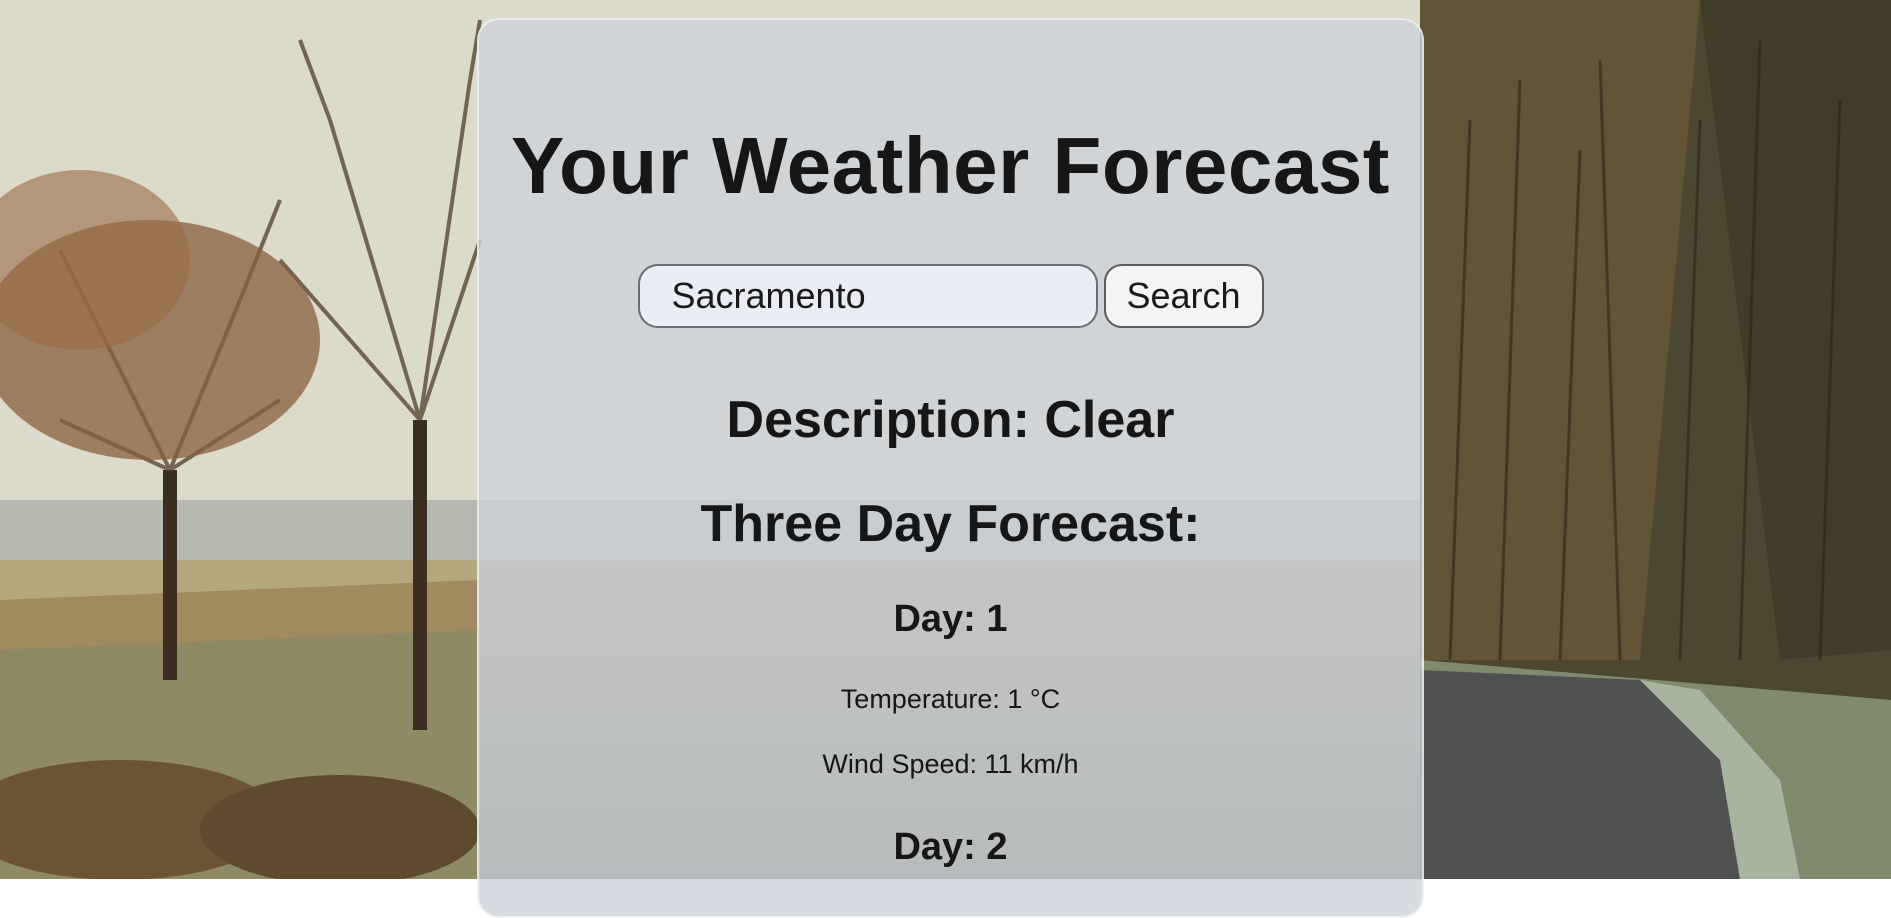 The image size is (1891, 918). I want to click on three-day-forecast-heading: Three Day Forecast:, so click(950, 524).